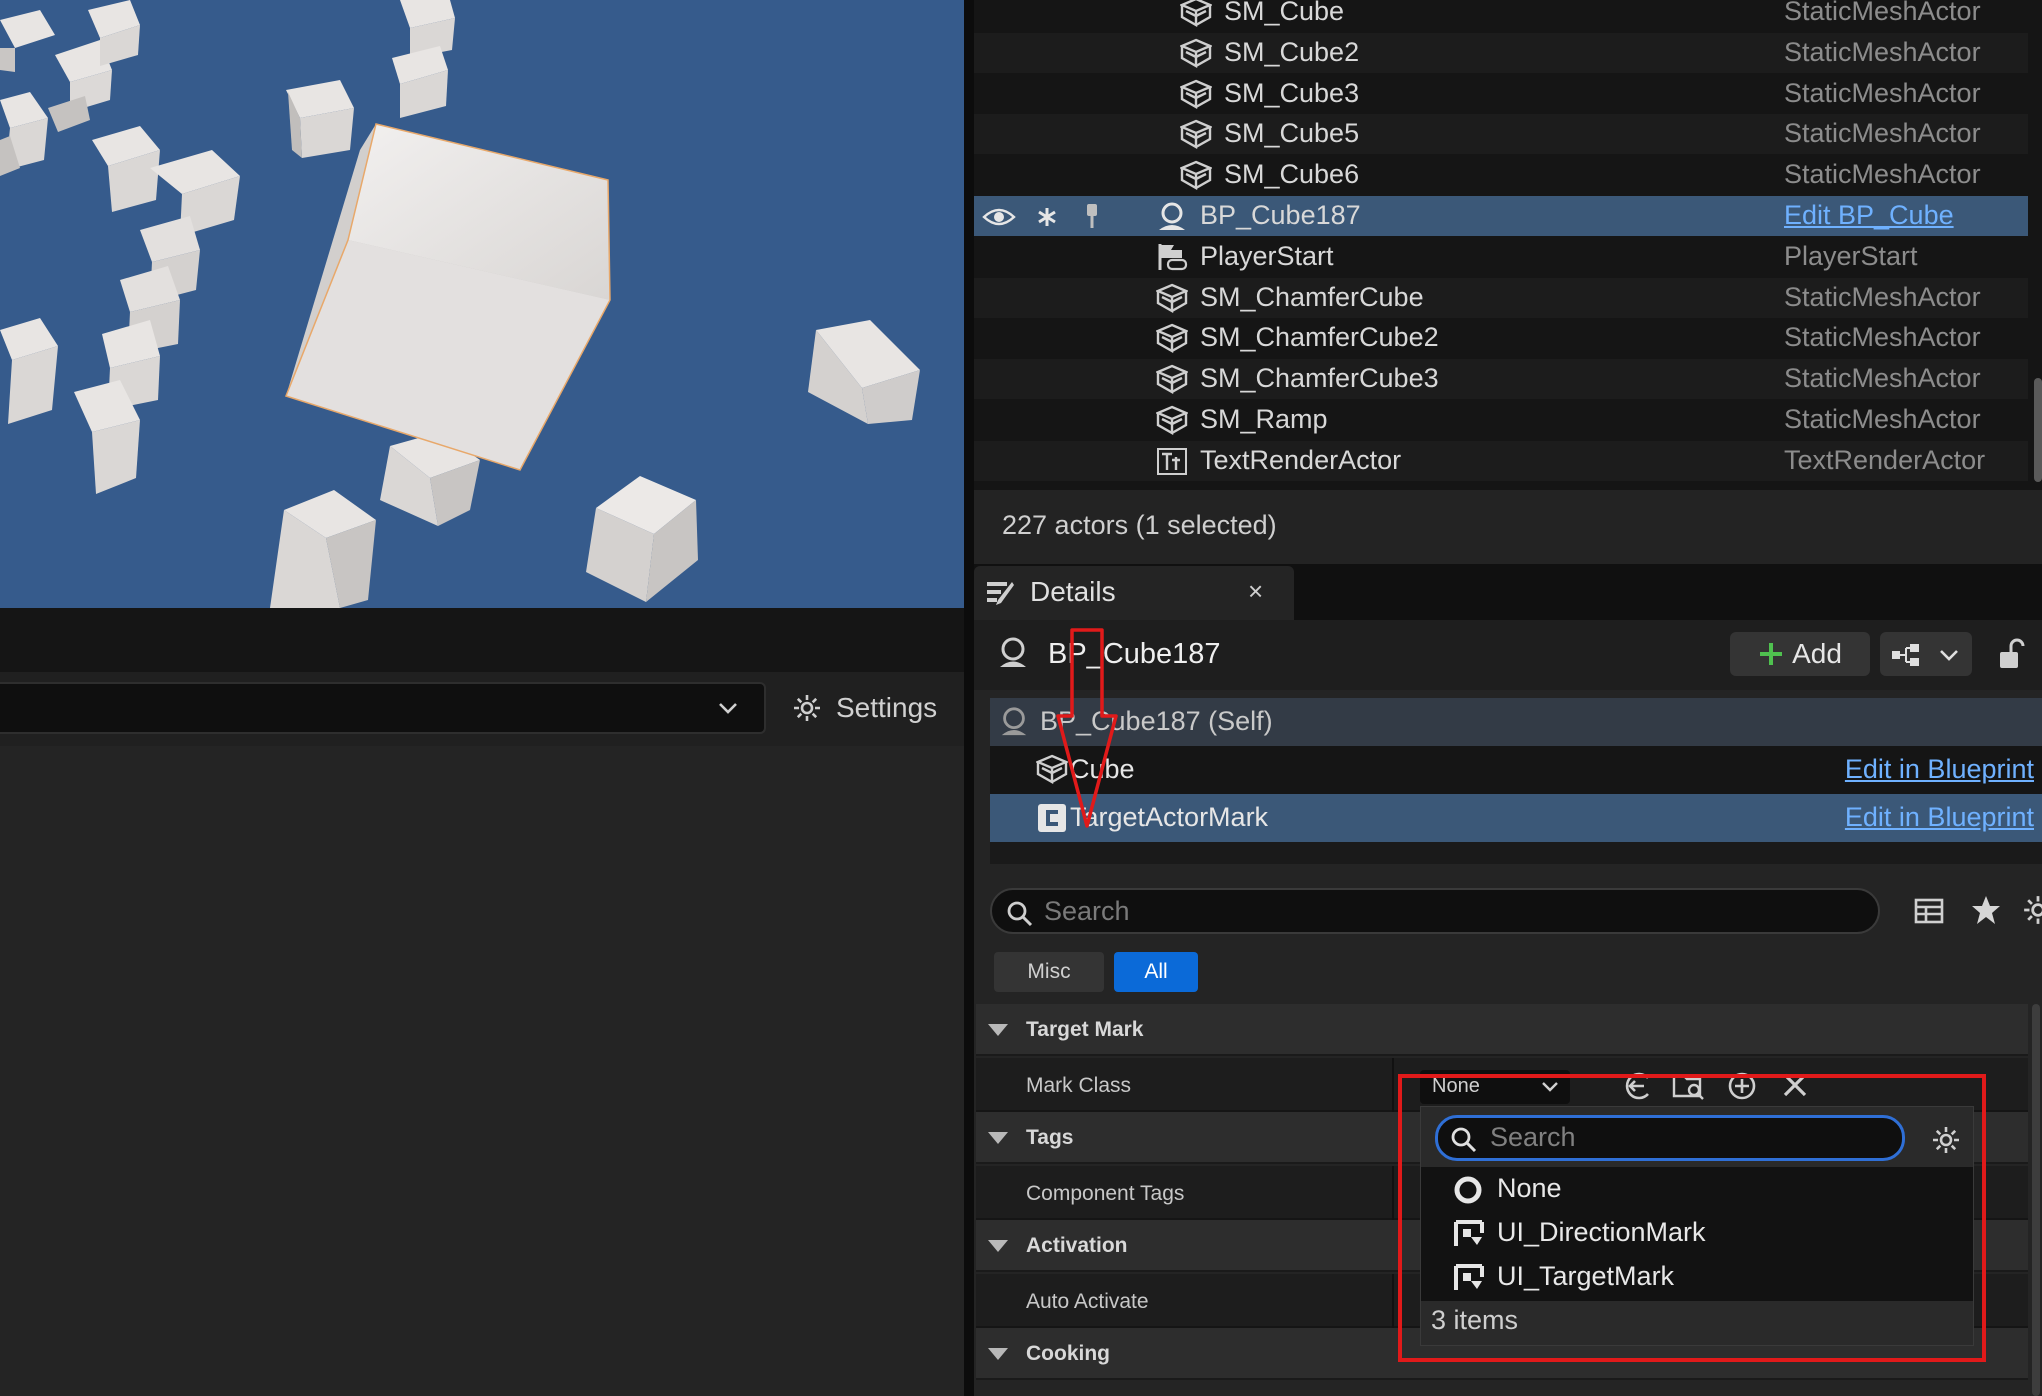 The height and width of the screenshot is (1396, 2042). What do you see at coordinates (1501, 94) in the screenshot?
I see `outliner-row: SM_Cube3 StaticMeshActor` at bounding box center [1501, 94].